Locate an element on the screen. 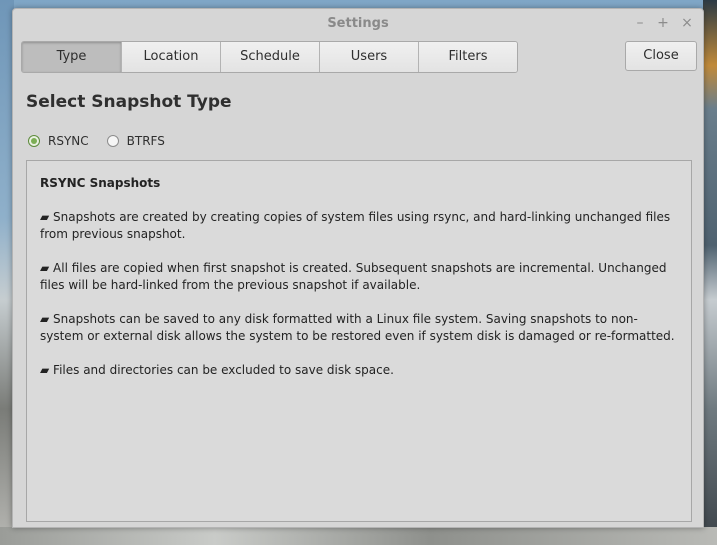  window-title: Settings is located at coordinates (358, 23).